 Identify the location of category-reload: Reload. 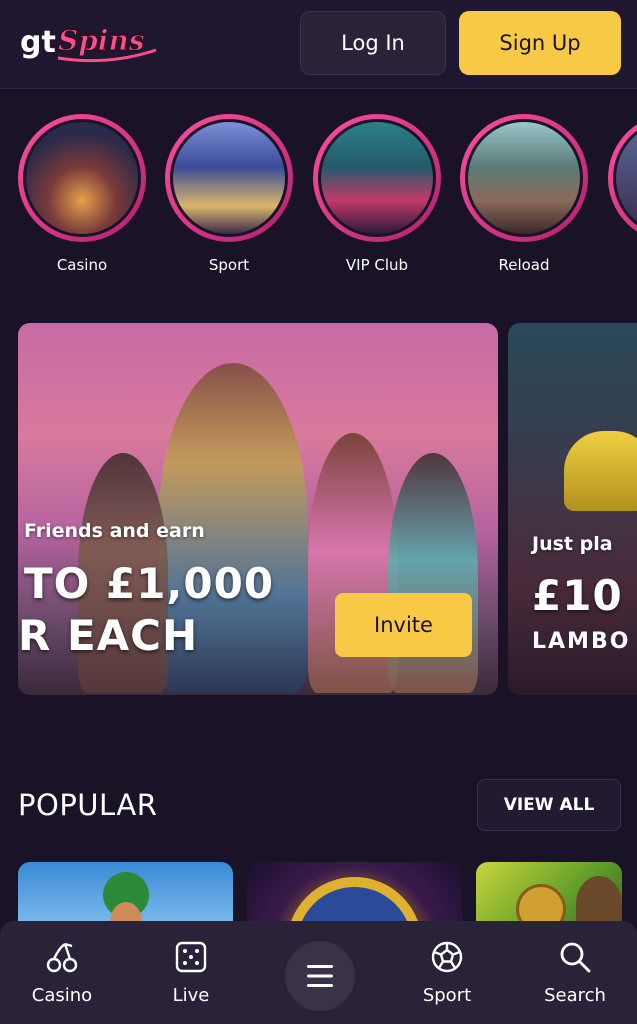
(524, 194).